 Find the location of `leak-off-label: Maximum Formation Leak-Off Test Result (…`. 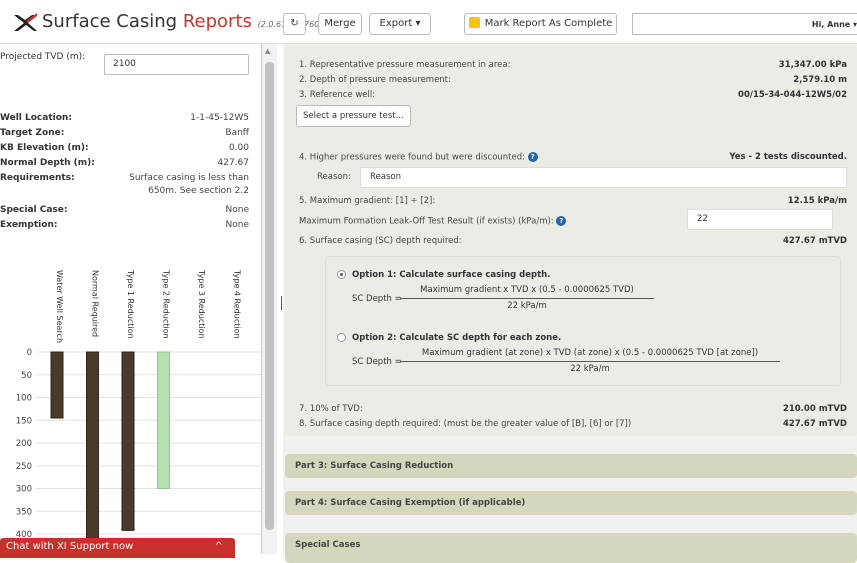

leak-off-label: Maximum Formation Leak-Off Test Result (… is located at coordinates (426, 221).